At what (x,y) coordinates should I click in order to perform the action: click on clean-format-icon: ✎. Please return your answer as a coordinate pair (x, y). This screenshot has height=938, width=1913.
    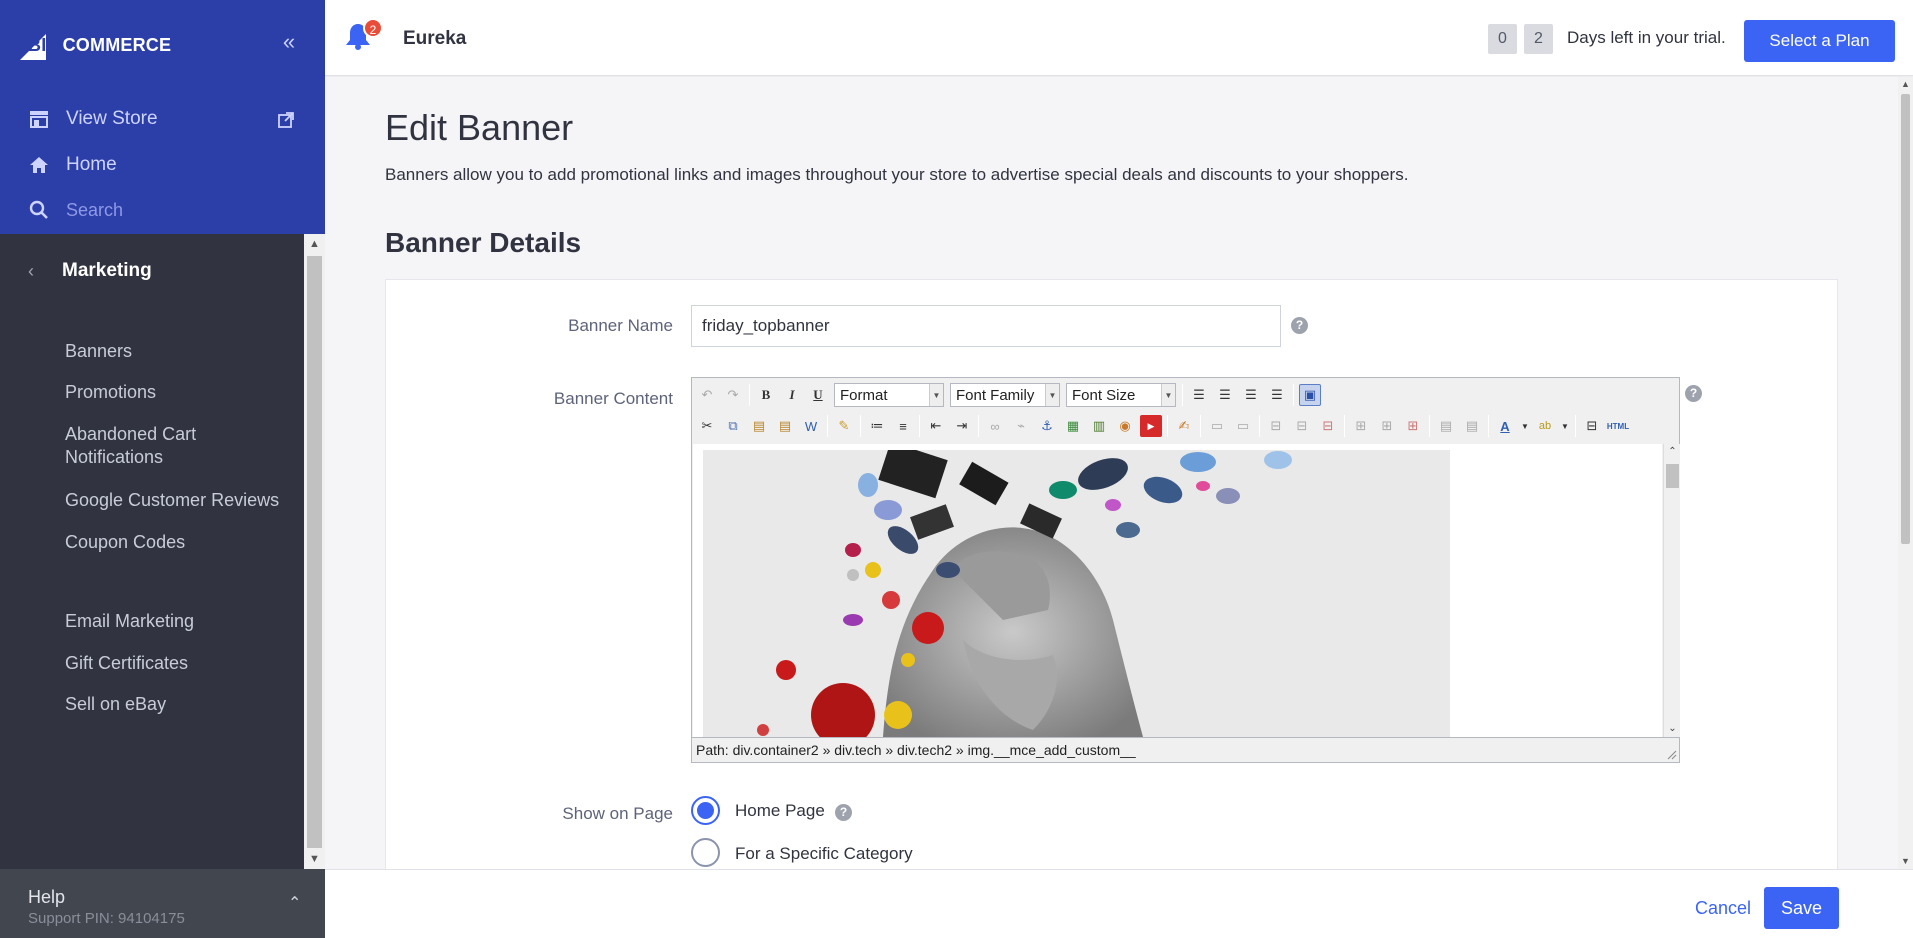
    Looking at the image, I should click on (844, 426).